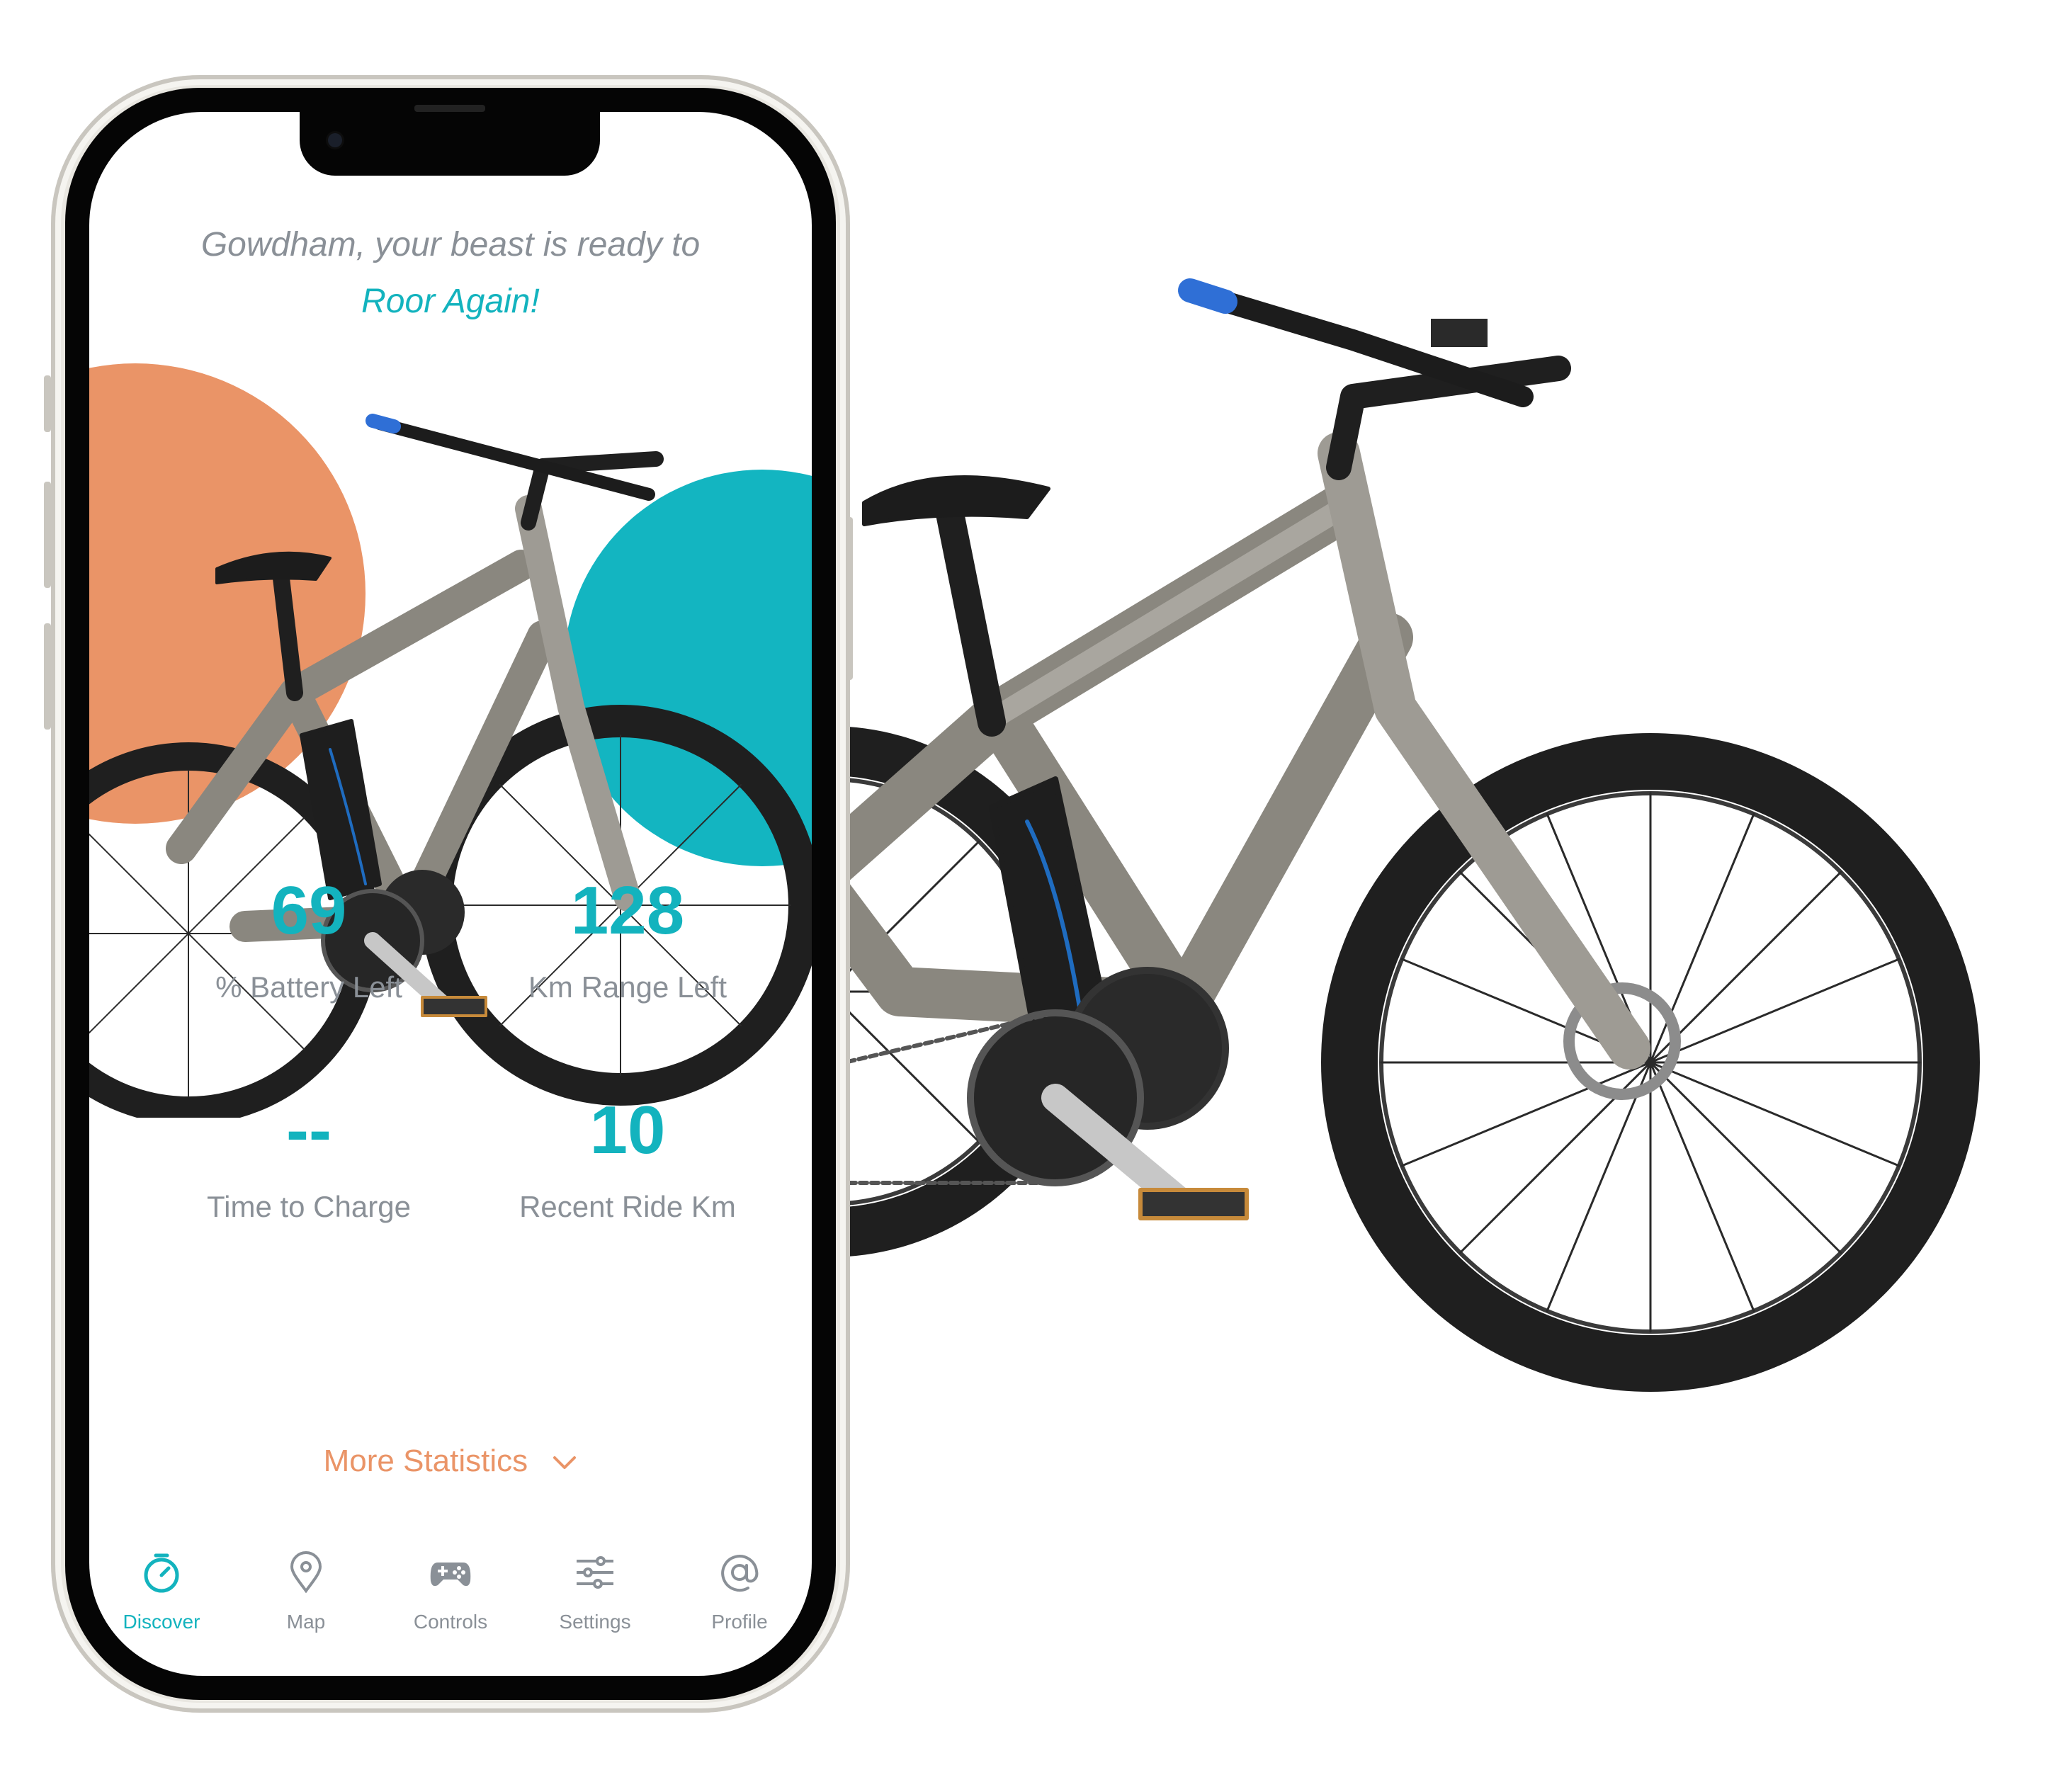  What do you see at coordinates (306, 1622) in the screenshot?
I see `tab-map-label: Map` at bounding box center [306, 1622].